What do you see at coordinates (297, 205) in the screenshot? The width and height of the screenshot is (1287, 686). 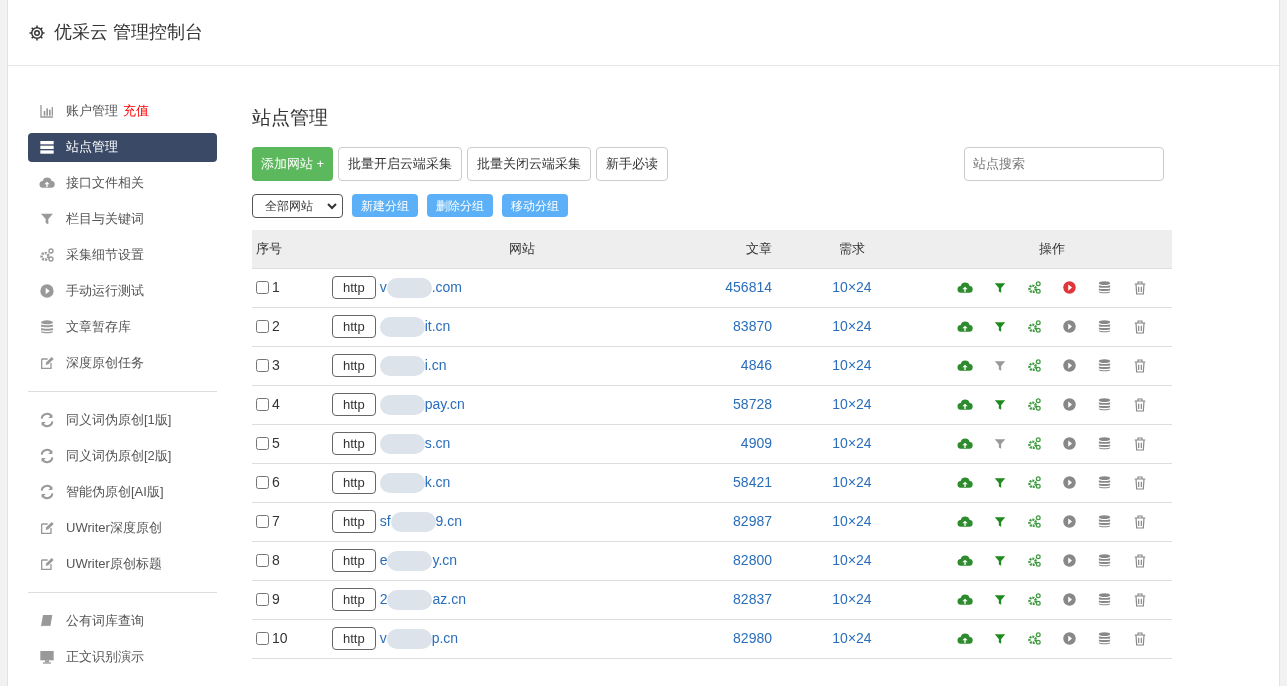 I see `group-select: 全部网站` at bounding box center [297, 205].